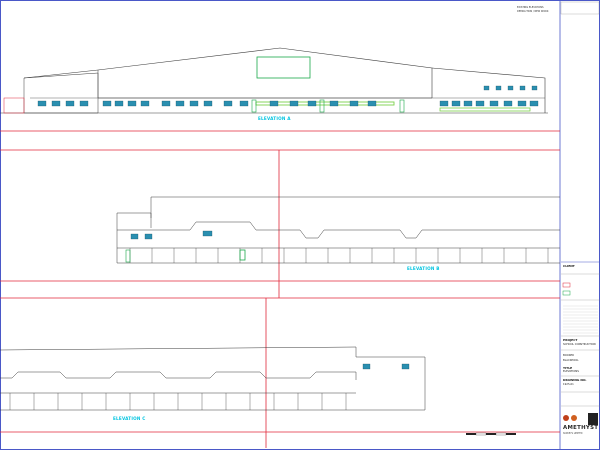  What do you see at coordinates (283, 67) in the screenshot?
I see `roof-vent-panel` at bounding box center [283, 67].